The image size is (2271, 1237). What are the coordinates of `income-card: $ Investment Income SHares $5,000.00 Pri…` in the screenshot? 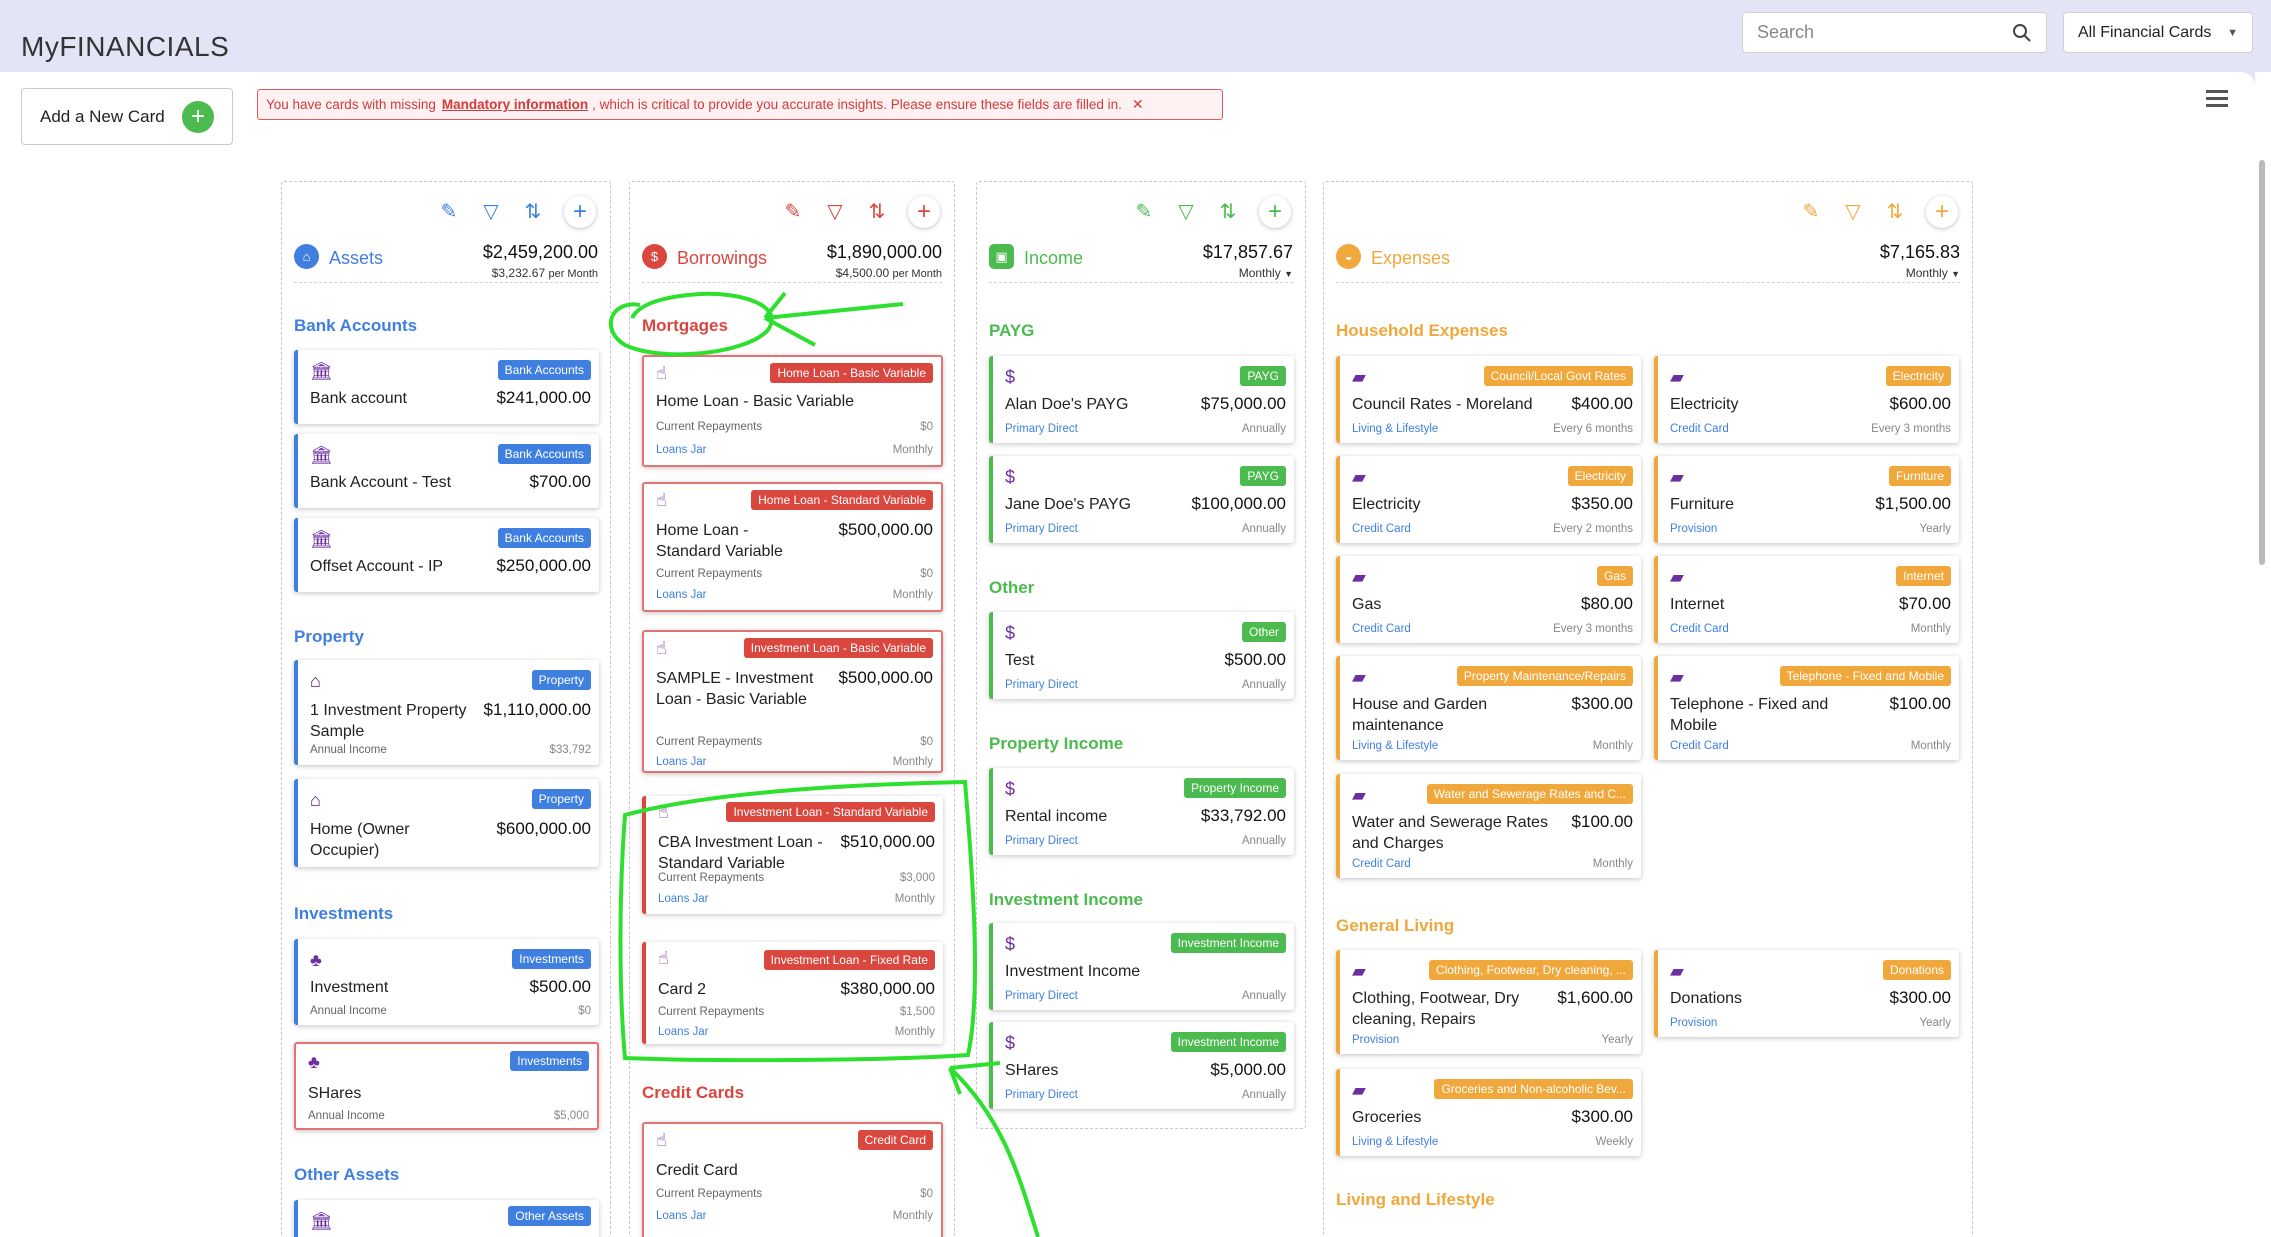 It's located at (1141, 1065).